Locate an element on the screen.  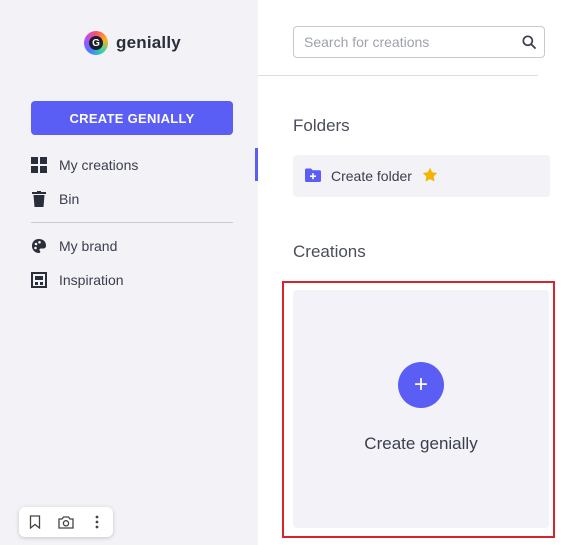
header-divider is located at coordinates (398, 75).